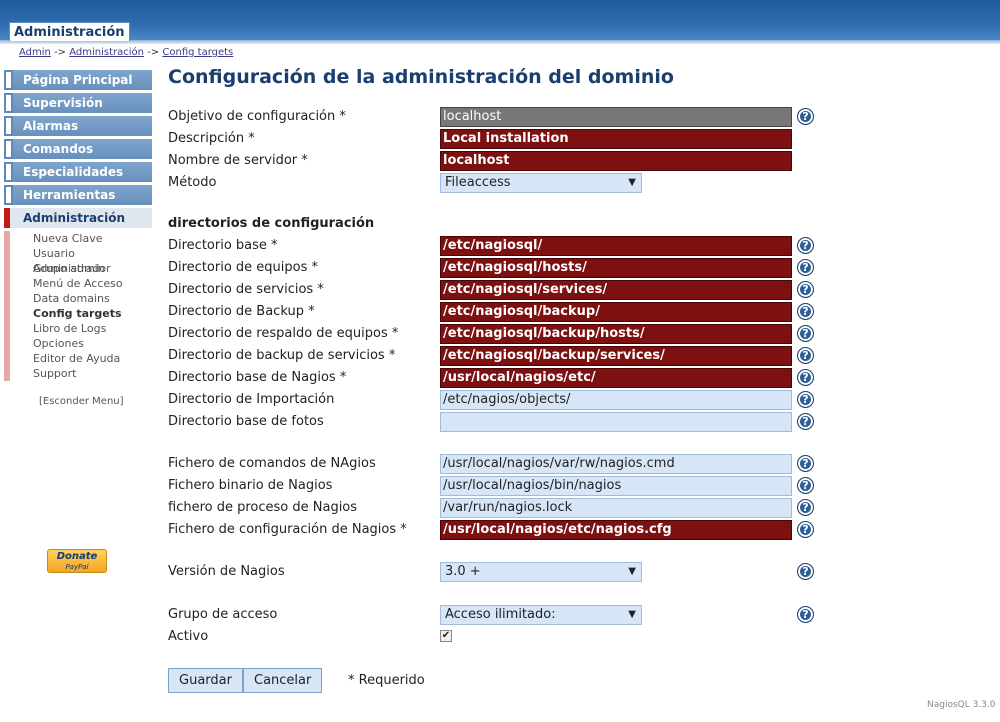 The image size is (1000, 722). Describe the element at coordinates (257, 377) in the screenshot. I see `nagios-base-dir-label: Directorio base de Nagios *` at that location.